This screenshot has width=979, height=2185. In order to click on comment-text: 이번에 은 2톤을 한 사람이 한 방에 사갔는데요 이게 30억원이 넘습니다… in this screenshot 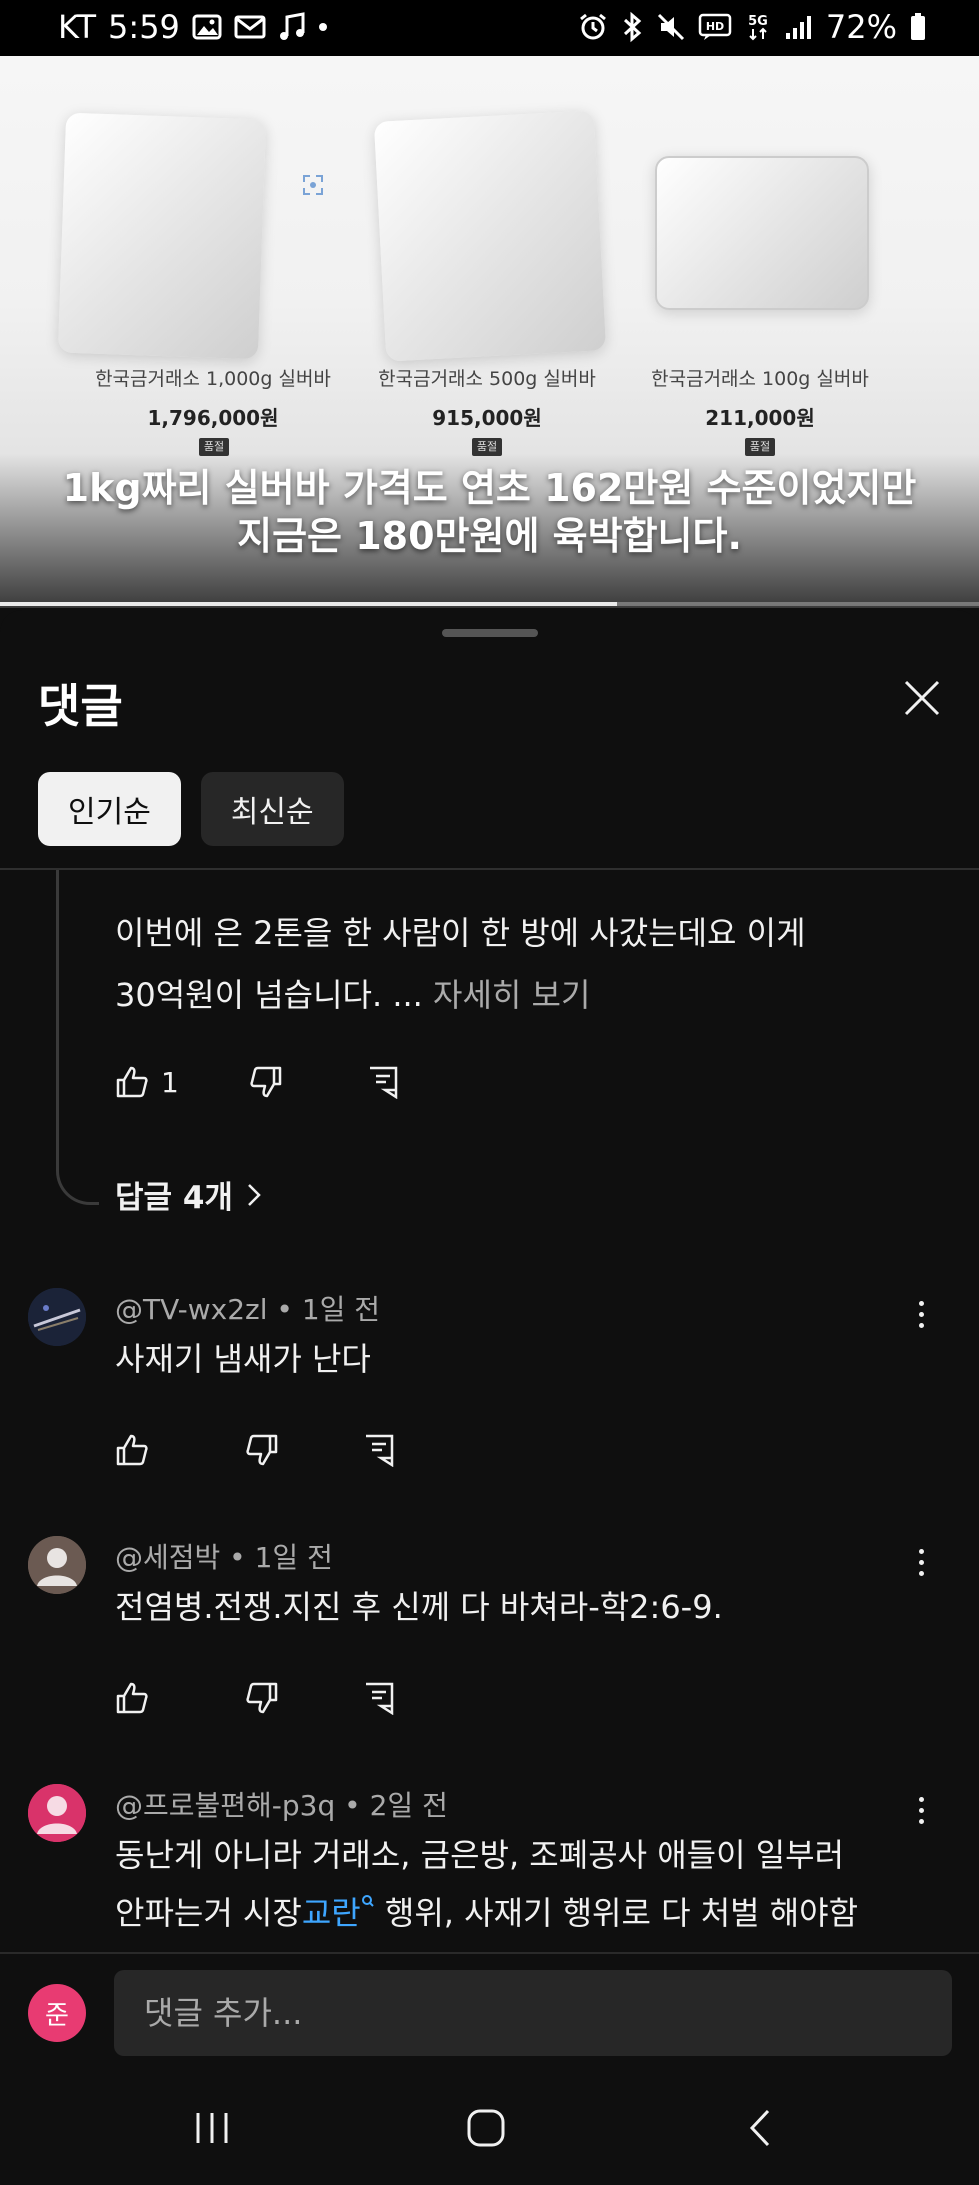, I will do `click(525, 964)`.